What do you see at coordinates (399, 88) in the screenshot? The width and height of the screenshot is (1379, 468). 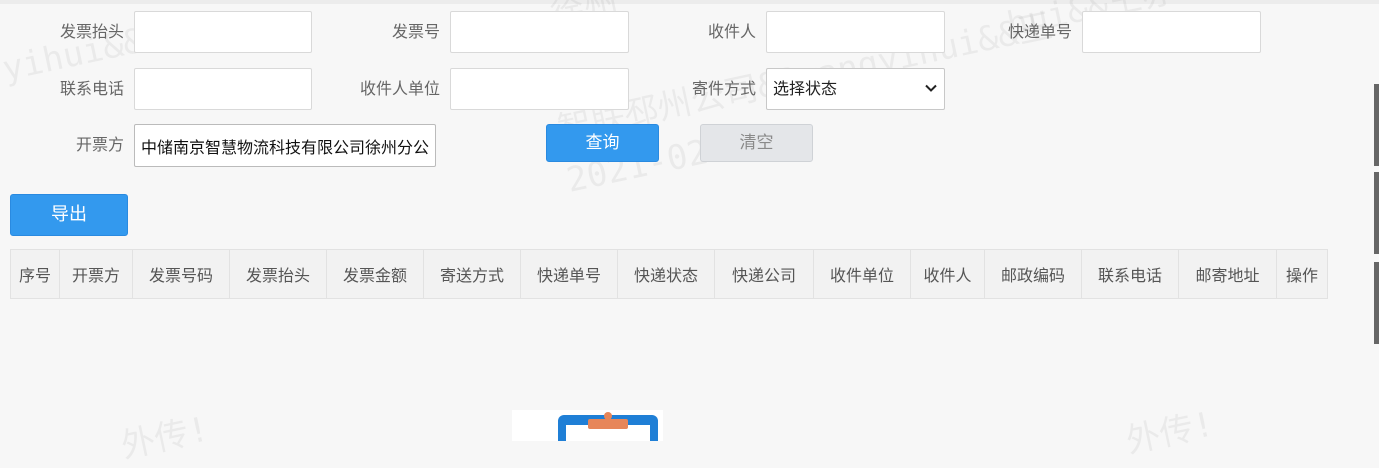 I see `recipient-org-label: 收件人单位` at bounding box center [399, 88].